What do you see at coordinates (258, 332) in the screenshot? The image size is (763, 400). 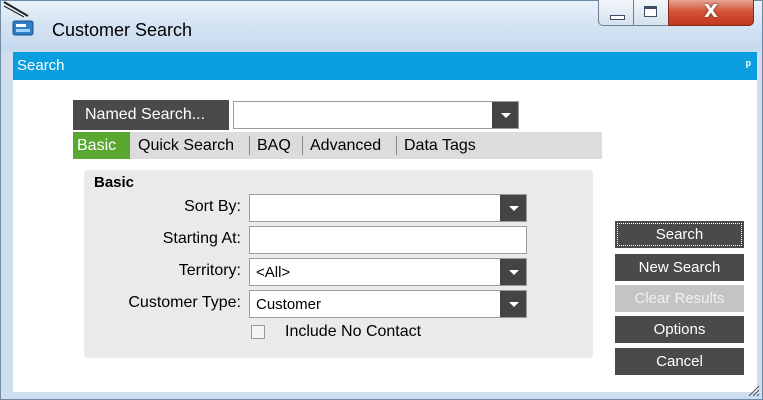 I see `include-no-contact-checkbox` at bounding box center [258, 332].